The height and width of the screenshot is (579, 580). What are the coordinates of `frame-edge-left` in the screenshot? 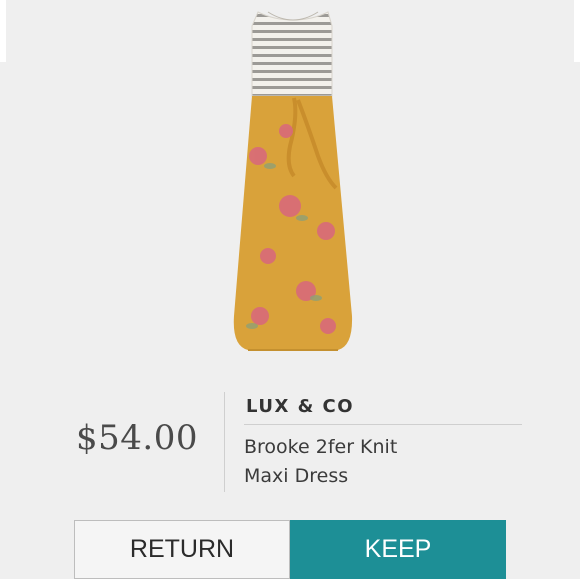 It's located at (3, 31).